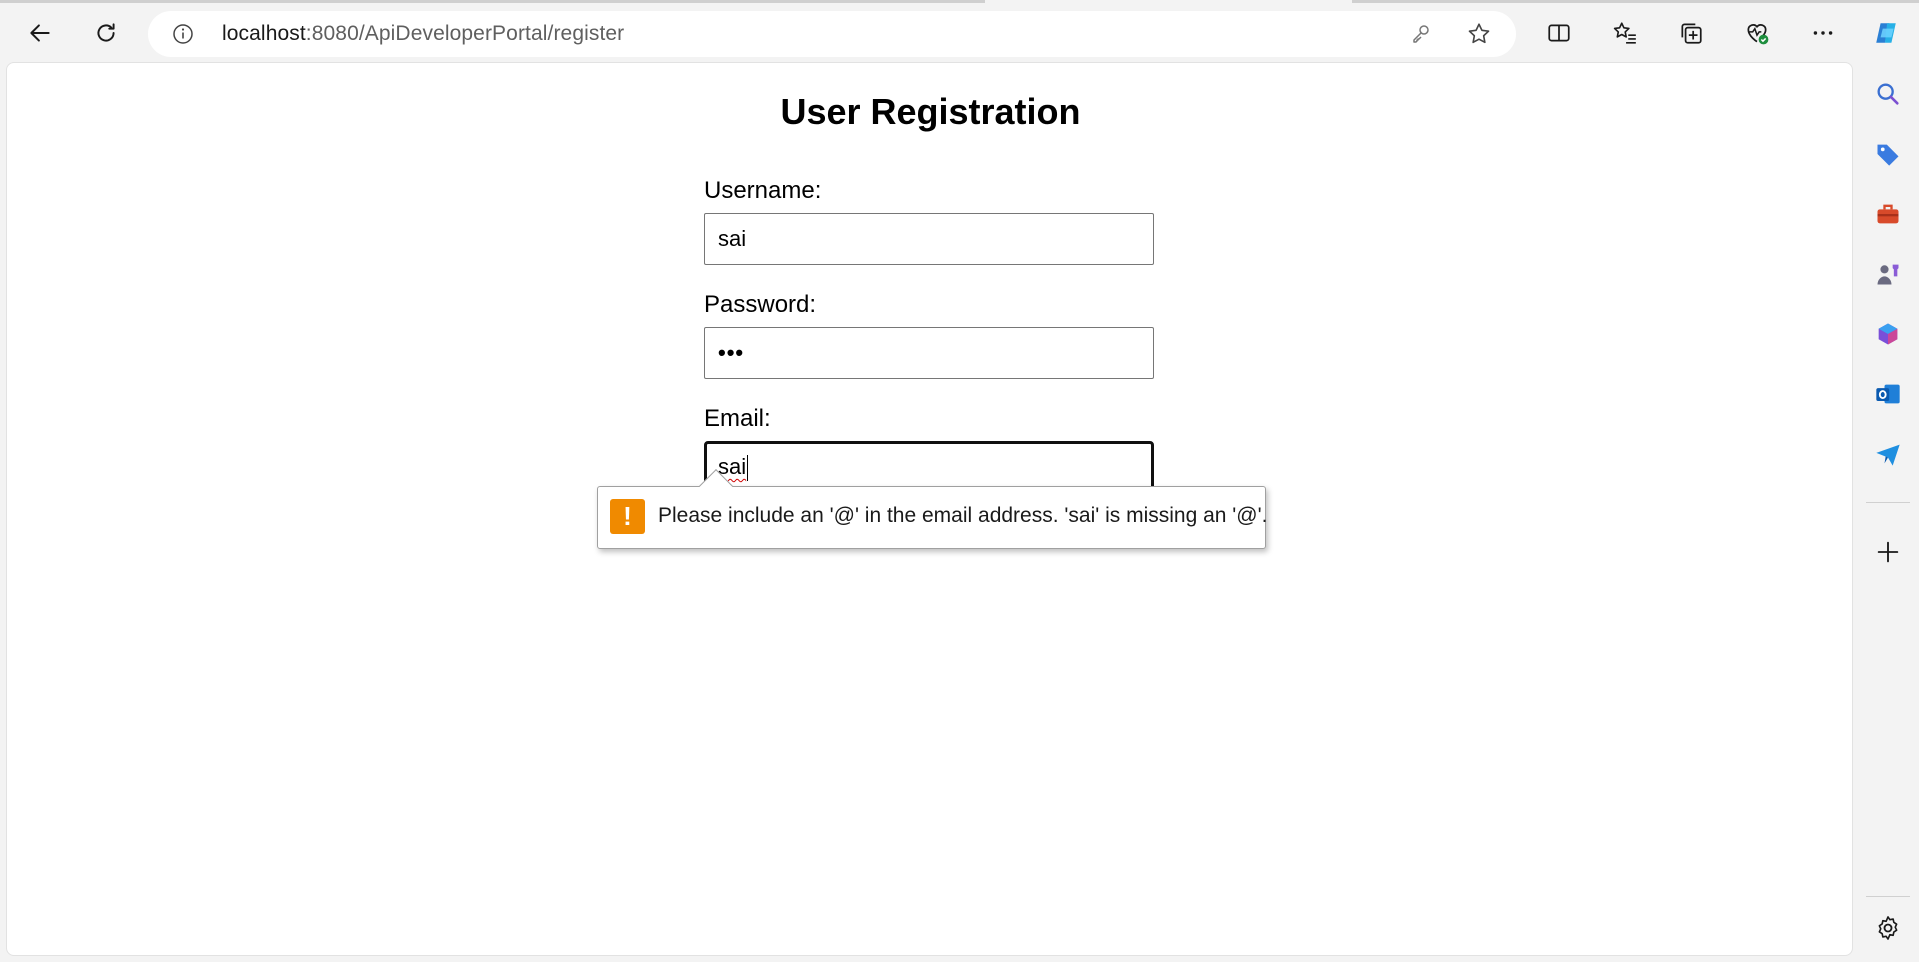  Describe the element at coordinates (748, 468) in the screenshot. I see `text-caret` at that location.